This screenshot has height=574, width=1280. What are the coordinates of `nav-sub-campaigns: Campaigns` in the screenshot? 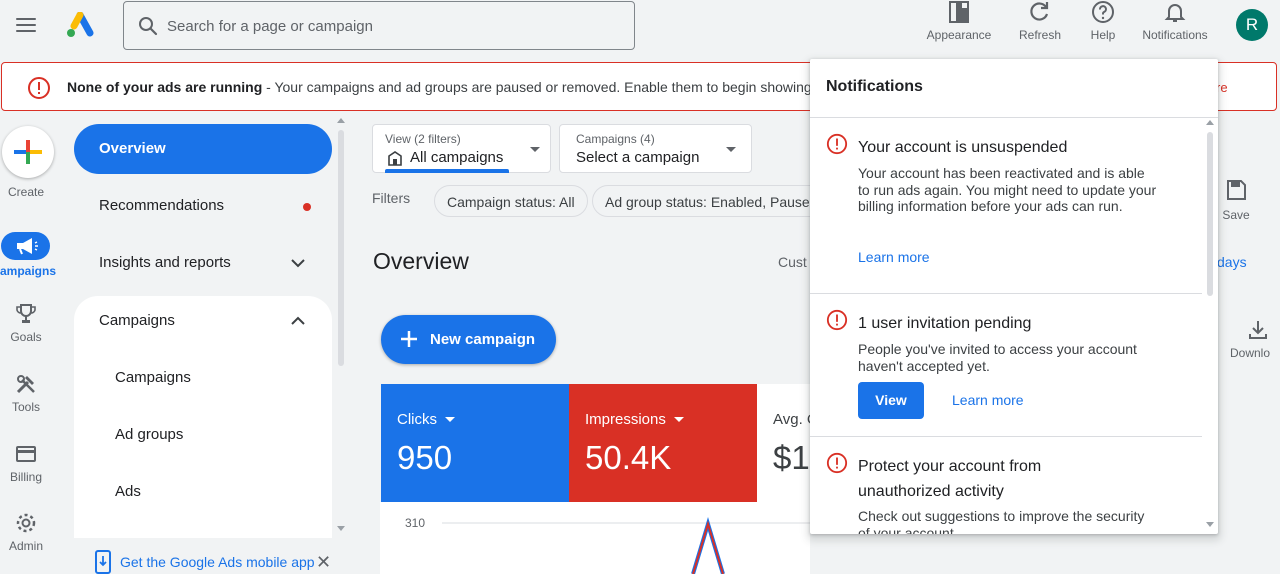 It's located at (153, 377).